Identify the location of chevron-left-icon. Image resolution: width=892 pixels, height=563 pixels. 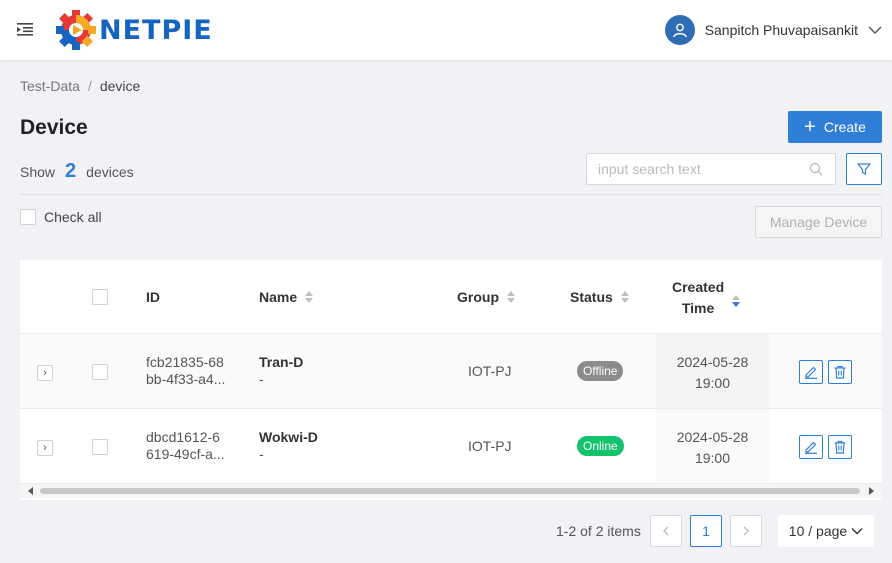
(666, 531).